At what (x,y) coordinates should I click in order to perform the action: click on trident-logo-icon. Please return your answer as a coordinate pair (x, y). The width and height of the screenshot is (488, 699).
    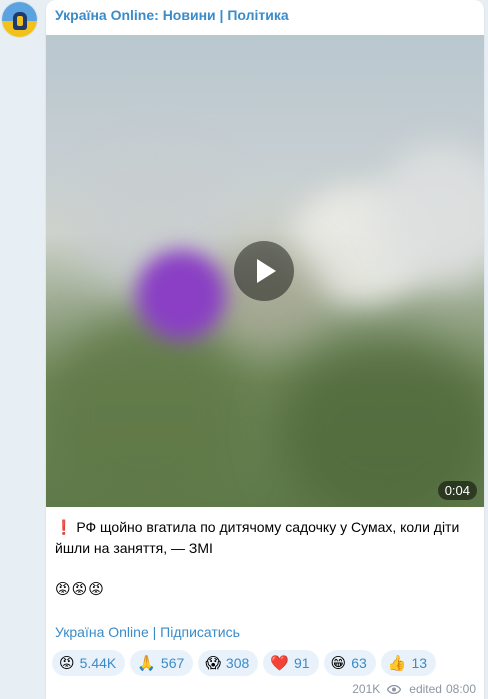
    Looking at the image, I should click on (20, 21).